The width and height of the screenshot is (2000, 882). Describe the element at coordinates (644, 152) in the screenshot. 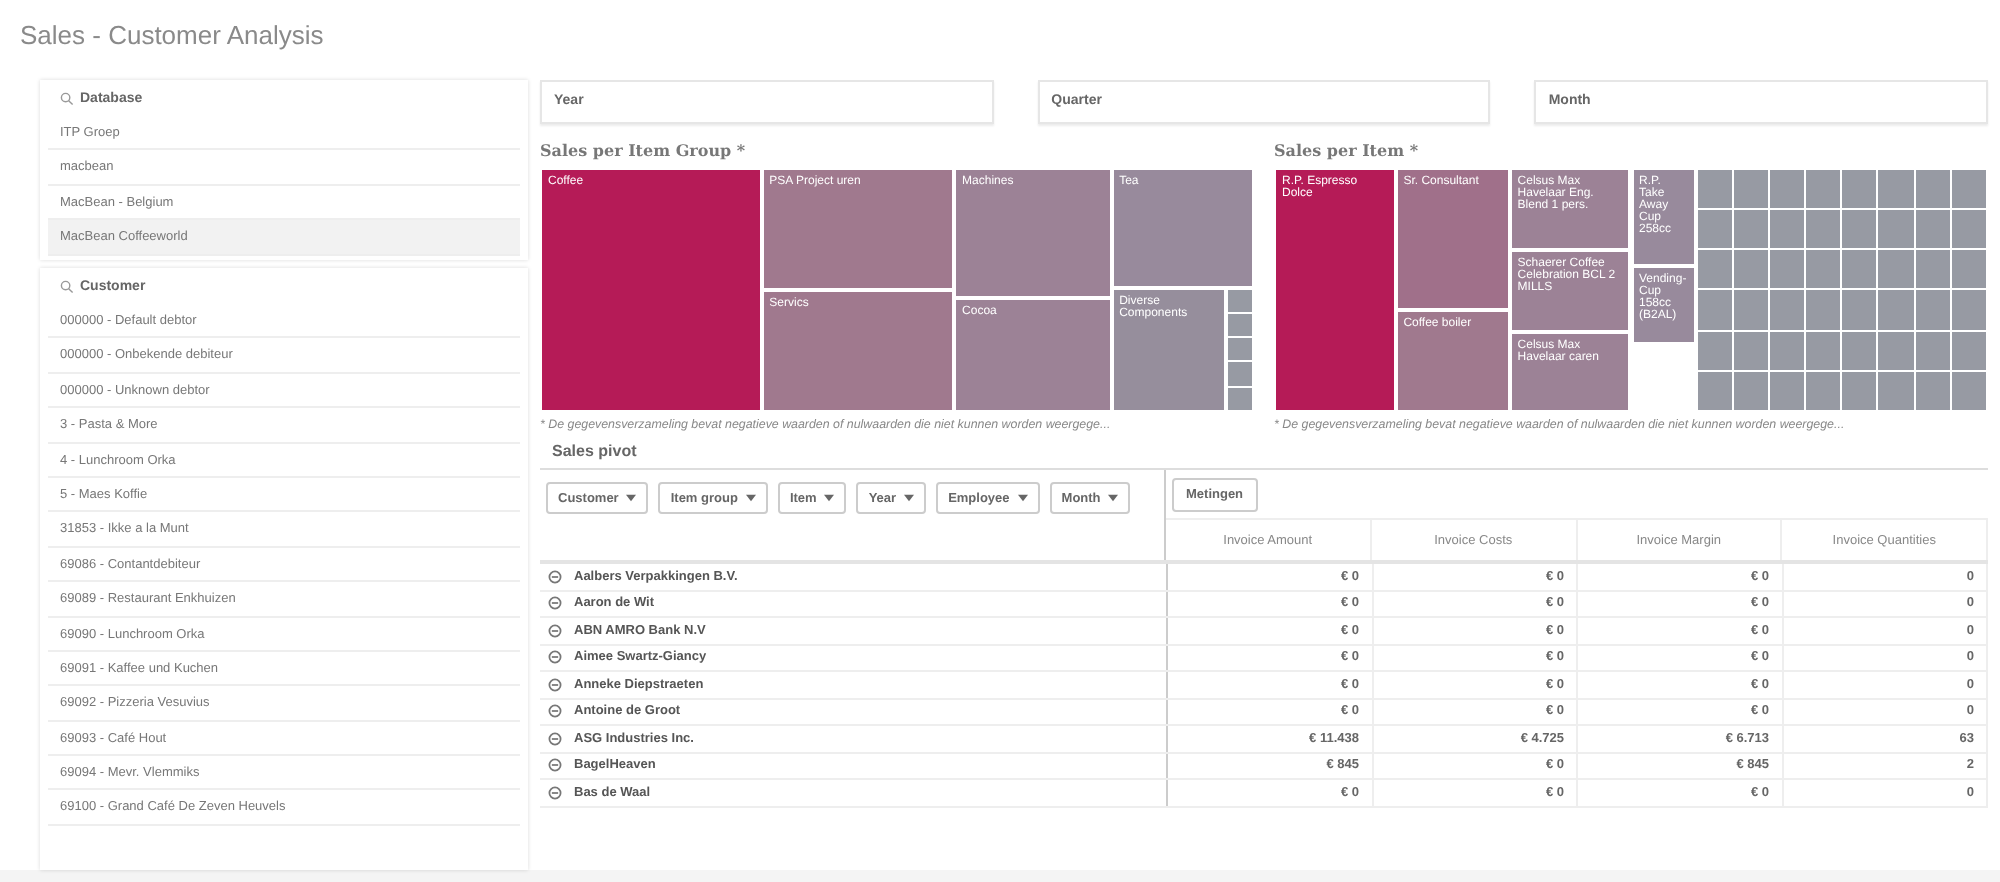

I see `chart-title: Sales per Item Group *` at that location.